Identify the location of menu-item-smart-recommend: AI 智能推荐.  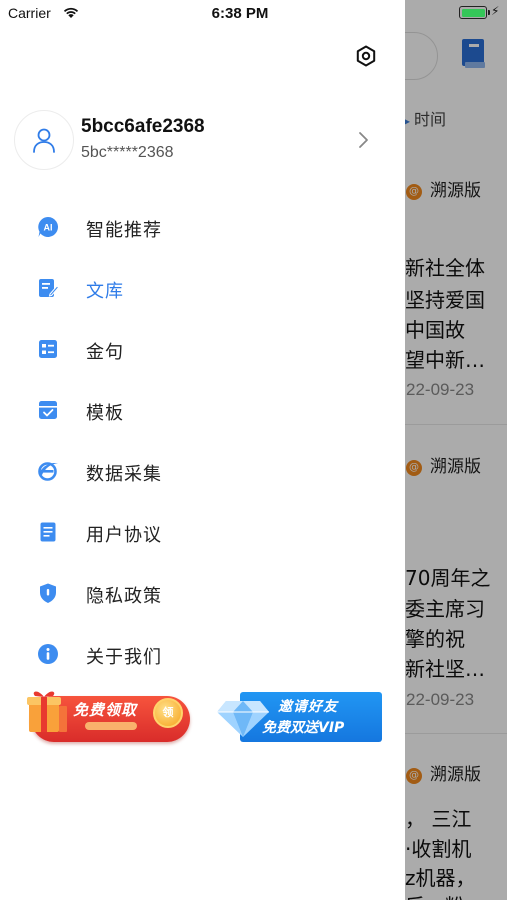
(202, 227).